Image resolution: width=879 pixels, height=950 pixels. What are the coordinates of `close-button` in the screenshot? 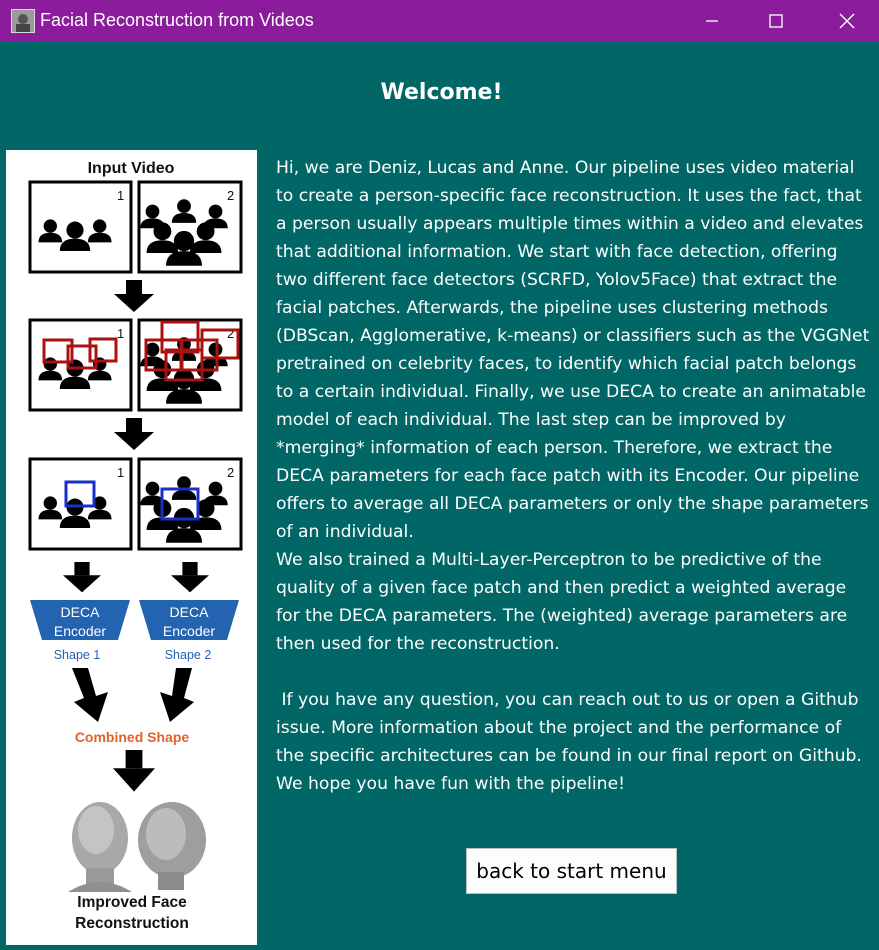 It's located at (847, 21).